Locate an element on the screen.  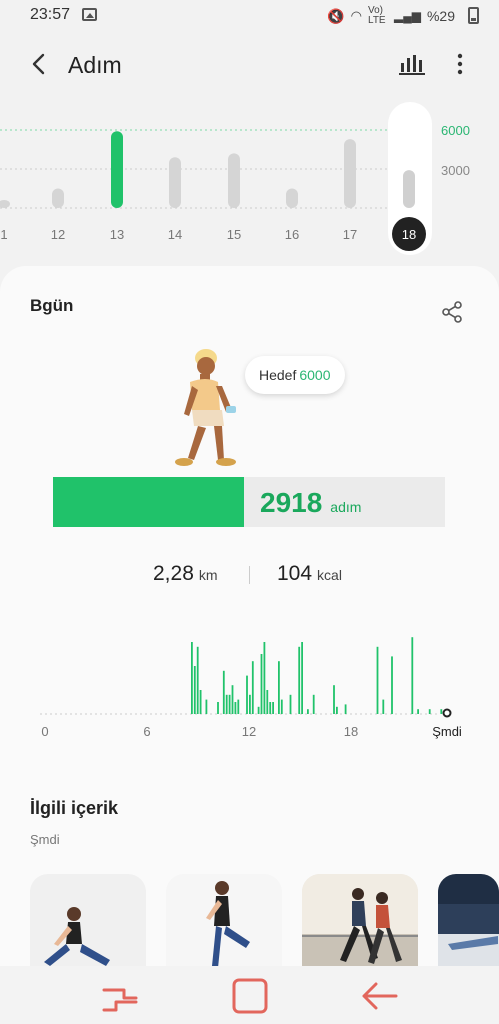
goal-label: Hedef is located at coordinates (278, 375).